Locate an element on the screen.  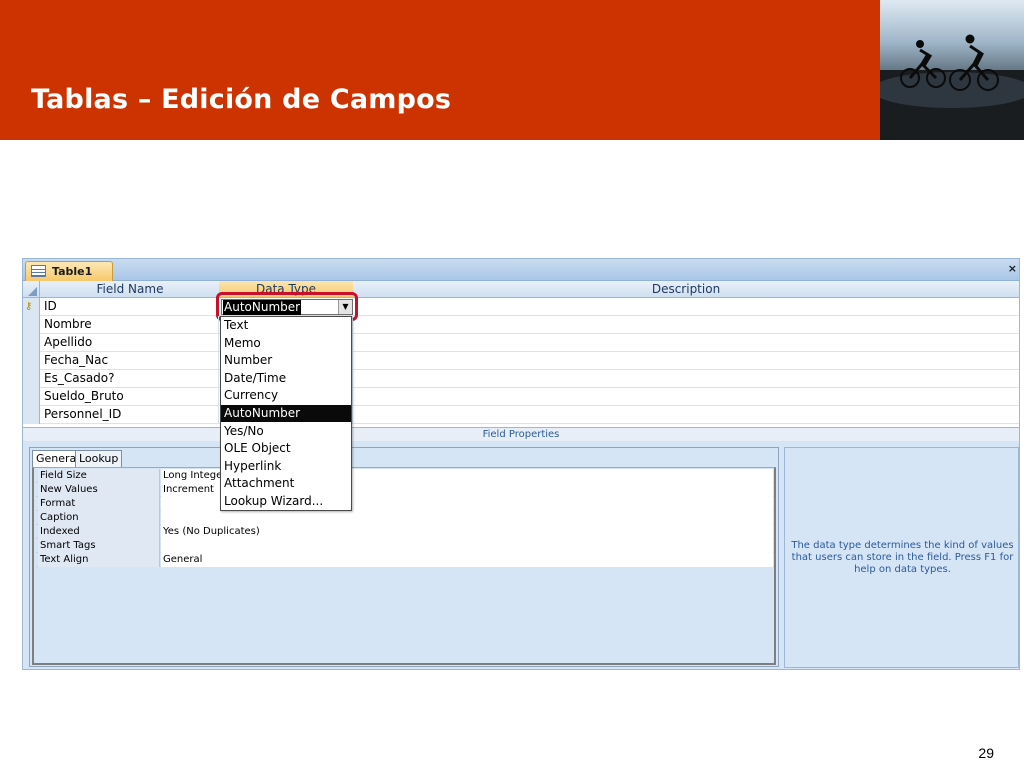
table-icon is located at coordinates (38, 271).